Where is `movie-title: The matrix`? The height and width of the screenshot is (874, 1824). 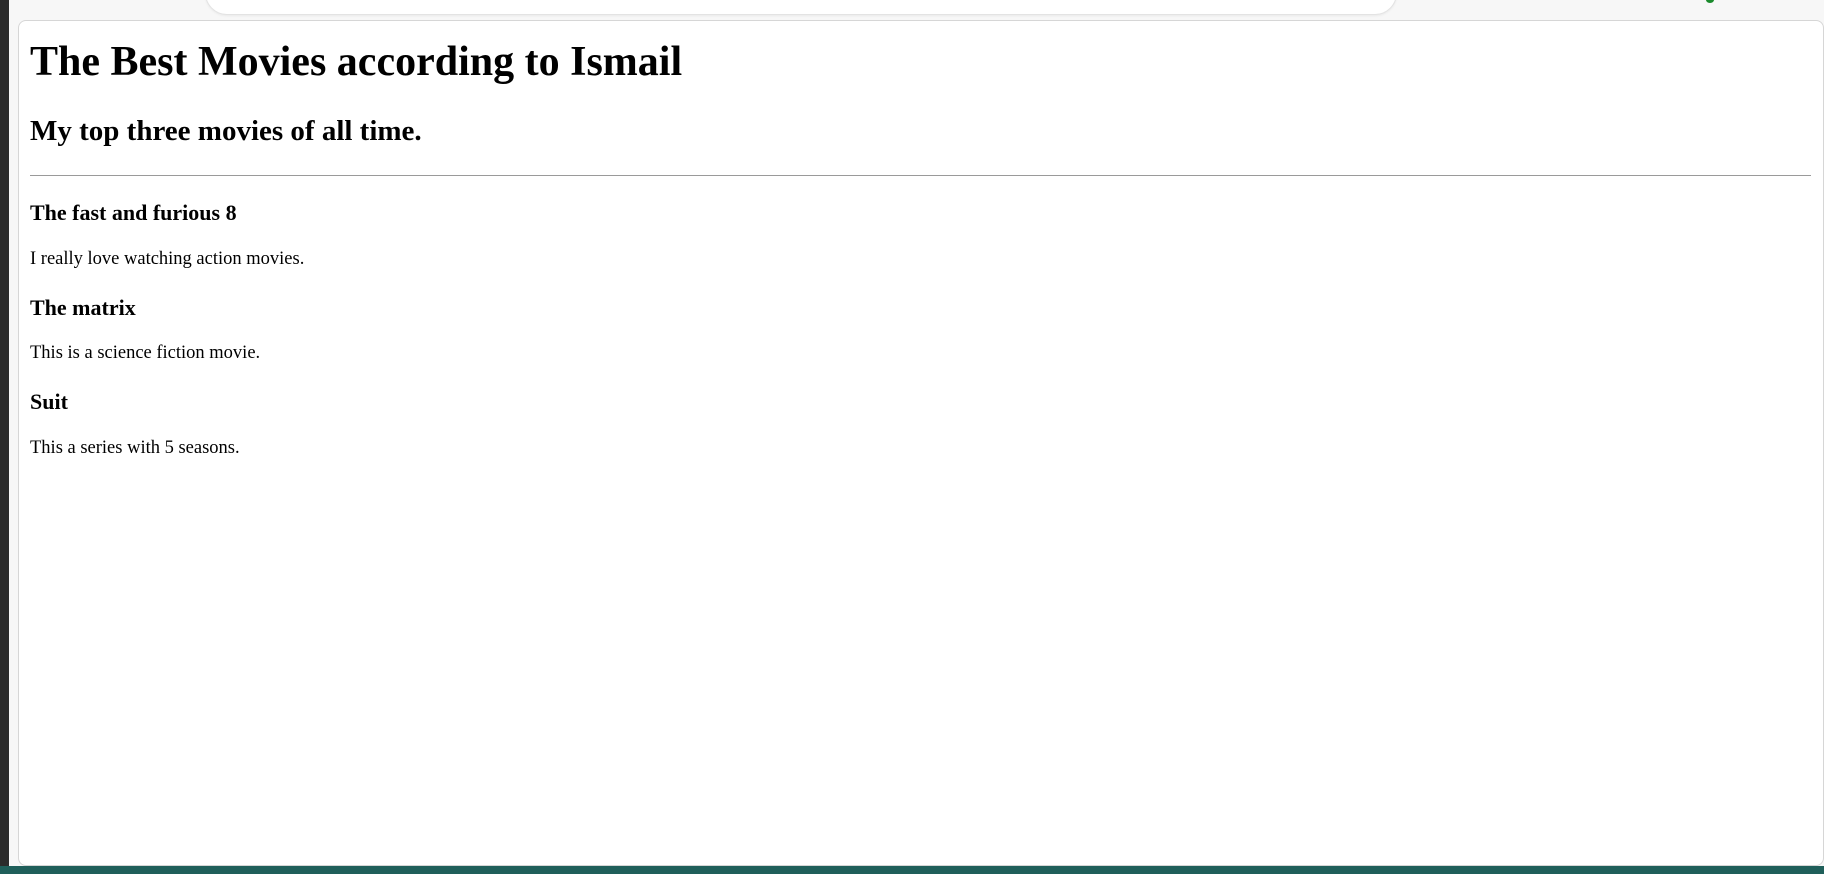
movie-title: The matrix is located at coordinates (83, 307).